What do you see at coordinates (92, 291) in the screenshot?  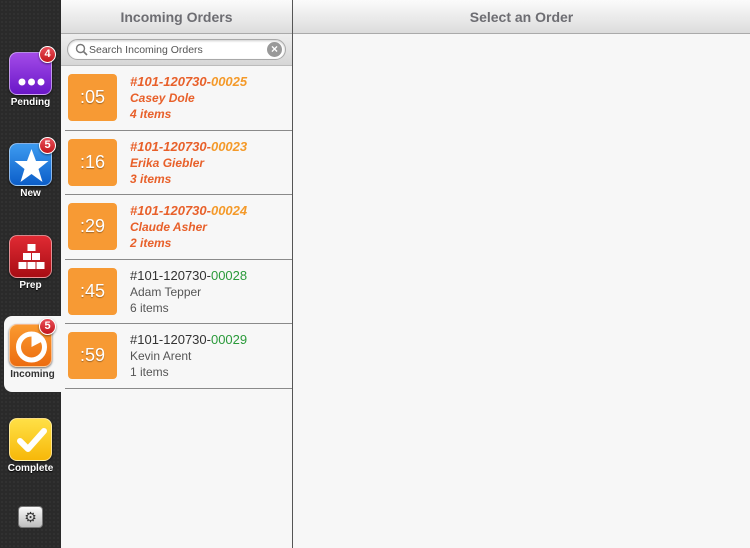 I see `order-timer: :45` at bounding box center [92, 291].